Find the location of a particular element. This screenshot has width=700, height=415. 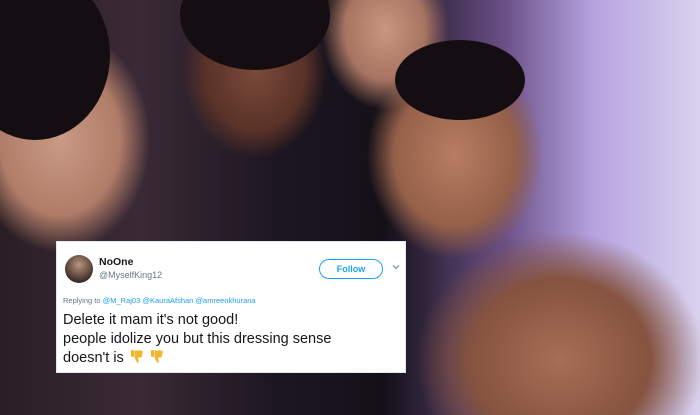

mention-link: @M_Raj03 is located at coordinates (122, 300).